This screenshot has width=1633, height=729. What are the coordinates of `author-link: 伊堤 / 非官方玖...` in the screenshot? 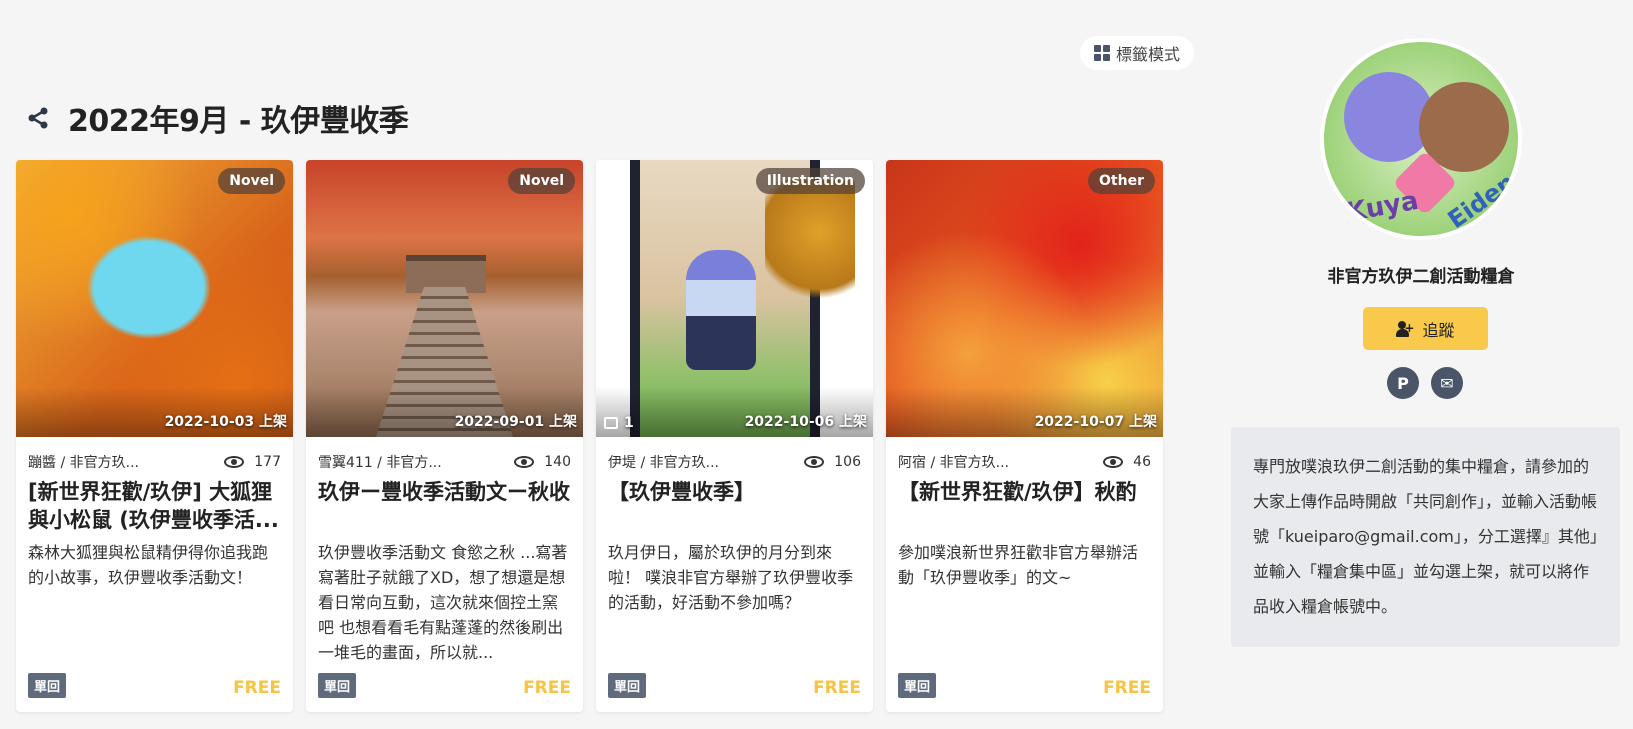 It's located at (663, 462).